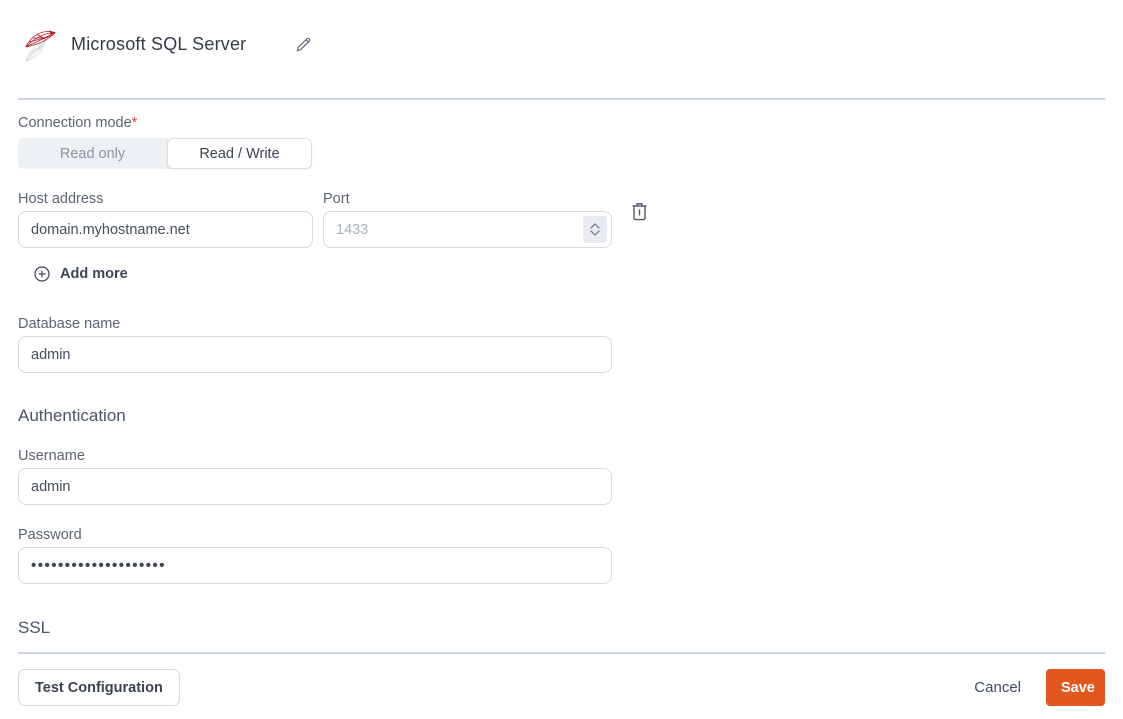  What do you see at coordinates (239, 153) in the screenshot?
I see `toggle-read-write: Read / Write` at bounding box center [239, 153].